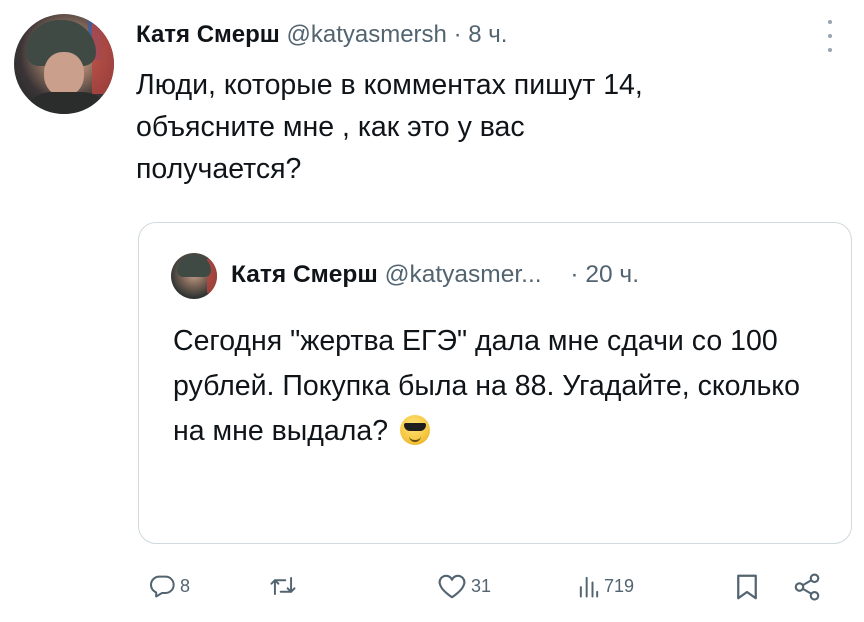 This screenshot has width=864, height=622. What do you see at coordinates (304, 274) in the screenshot?
I see `quoted-author-name: Катя Смерш` at bounding box center [304, 274].